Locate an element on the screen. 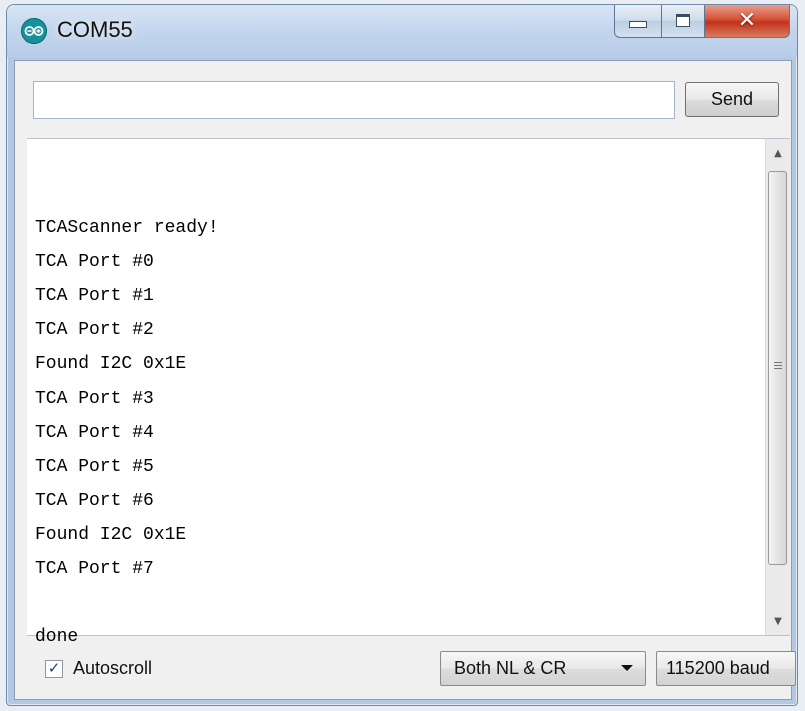 The height and width of the screenshot is (711, 805). status-bar: ✓ Autoscroll Both NL & CR 115200 baud is located at coordinates (405, 666).